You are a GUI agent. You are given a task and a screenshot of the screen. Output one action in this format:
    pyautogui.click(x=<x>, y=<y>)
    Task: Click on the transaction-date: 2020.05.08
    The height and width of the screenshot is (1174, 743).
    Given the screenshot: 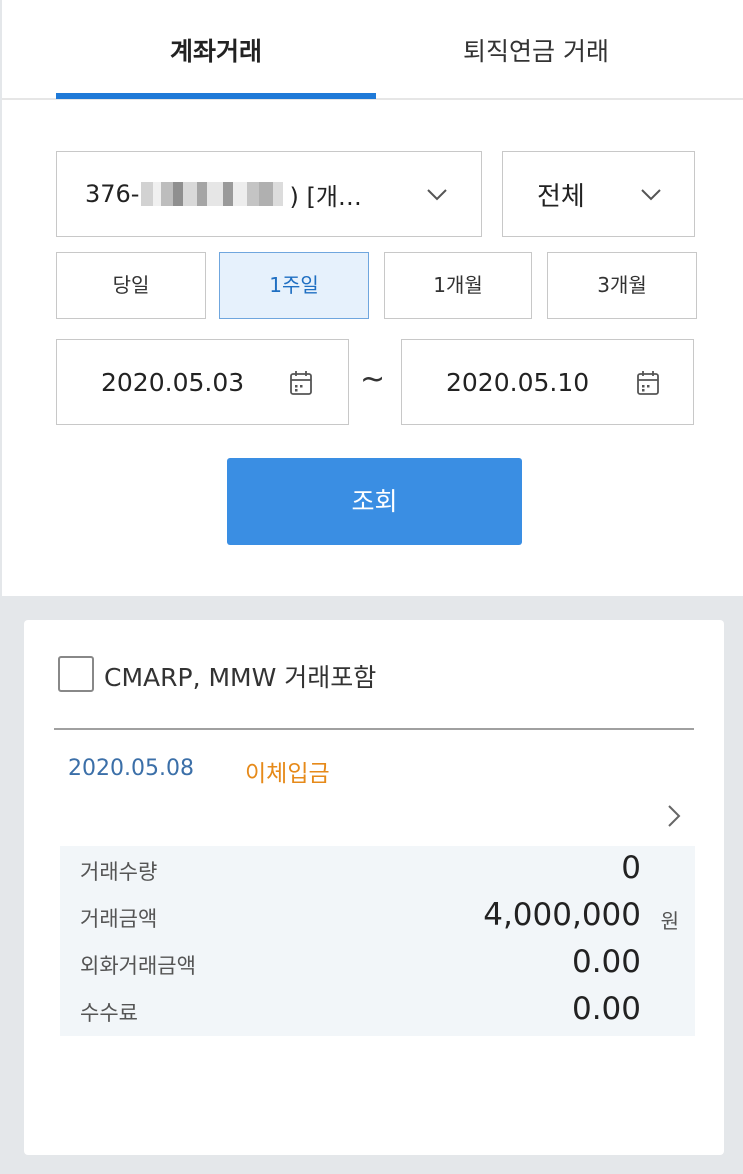 What is the action you would take?
    pyautogui.click(x=131, y=768)
    